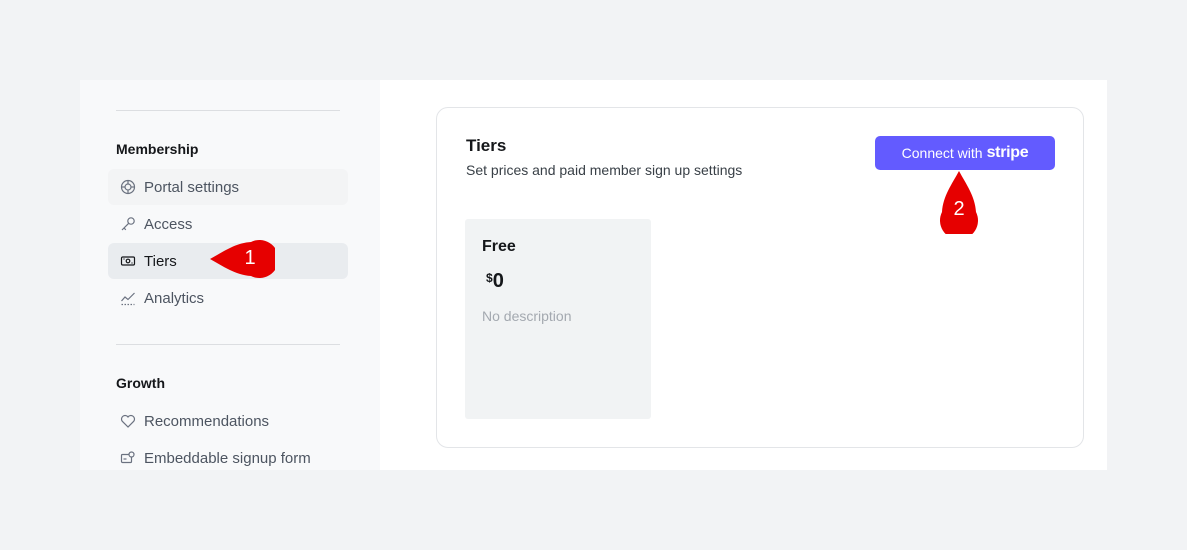 This screenshot has width=1187, height=550. What do you see at coordinates (160, 261) in the screenshot?
I see `sidebar-item-label: Tiers` at bounding box center [160, 261].